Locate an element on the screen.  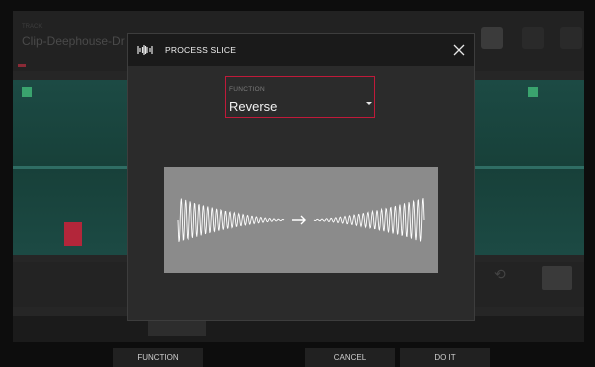
background-track-tag: TRACK is located at coordinates (32, 27).